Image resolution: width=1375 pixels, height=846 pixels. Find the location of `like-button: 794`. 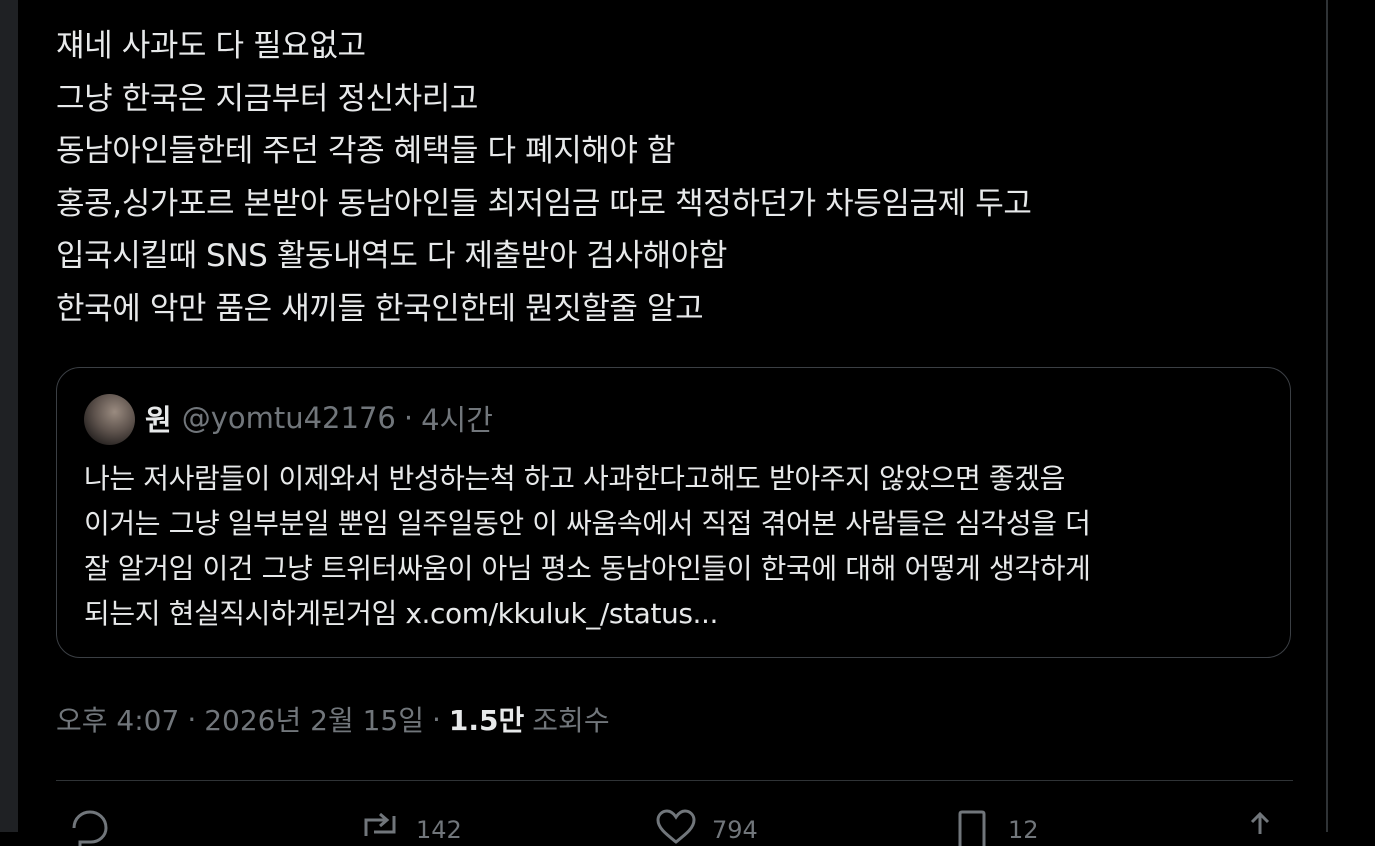

like-button: 794 is located at coordinates (705, 826).